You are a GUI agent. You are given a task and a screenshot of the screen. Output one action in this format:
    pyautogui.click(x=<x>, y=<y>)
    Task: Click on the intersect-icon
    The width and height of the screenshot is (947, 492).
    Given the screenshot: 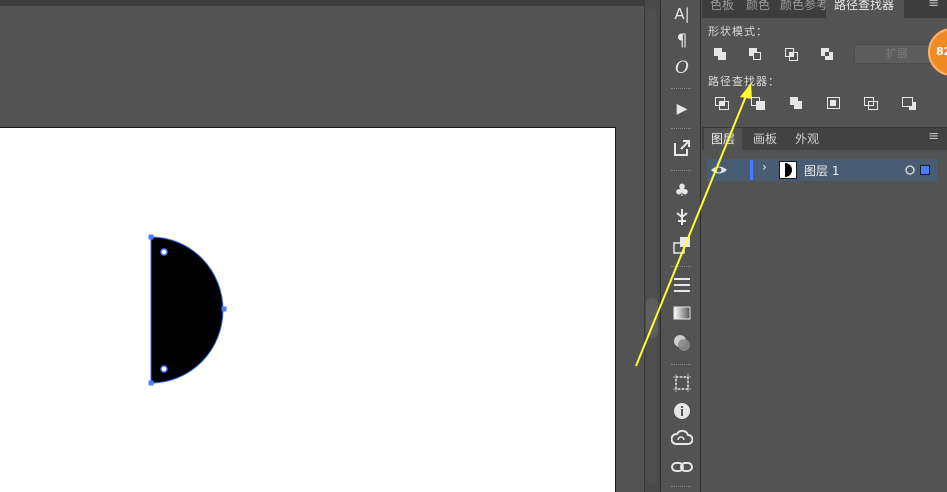 What is the action you would take?
    pyautogui.click(x=791, y=54)
    